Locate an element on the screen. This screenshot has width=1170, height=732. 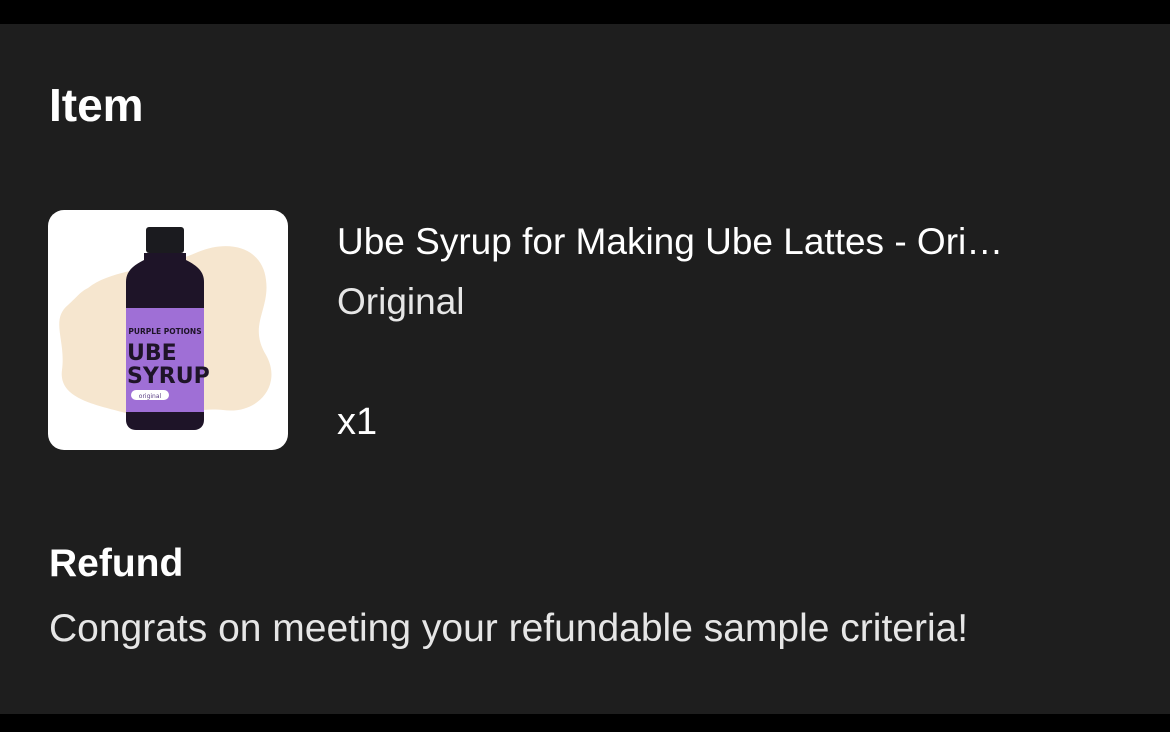
bottle-line1-text: UBE is located at coordinates (152, 353).